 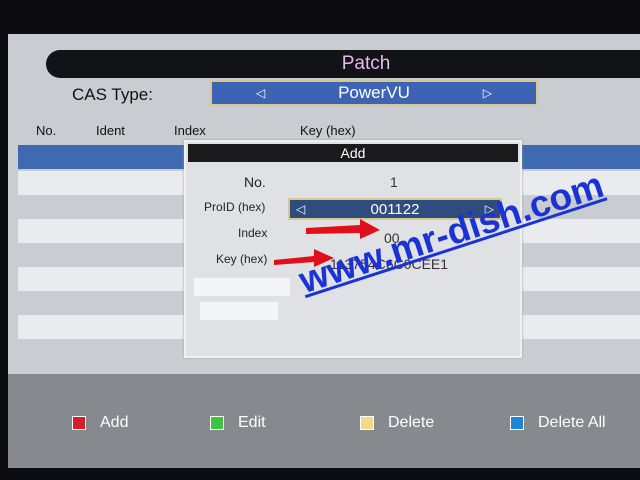 I want to click on edit-button: Edit, so click(x=238, y=423).